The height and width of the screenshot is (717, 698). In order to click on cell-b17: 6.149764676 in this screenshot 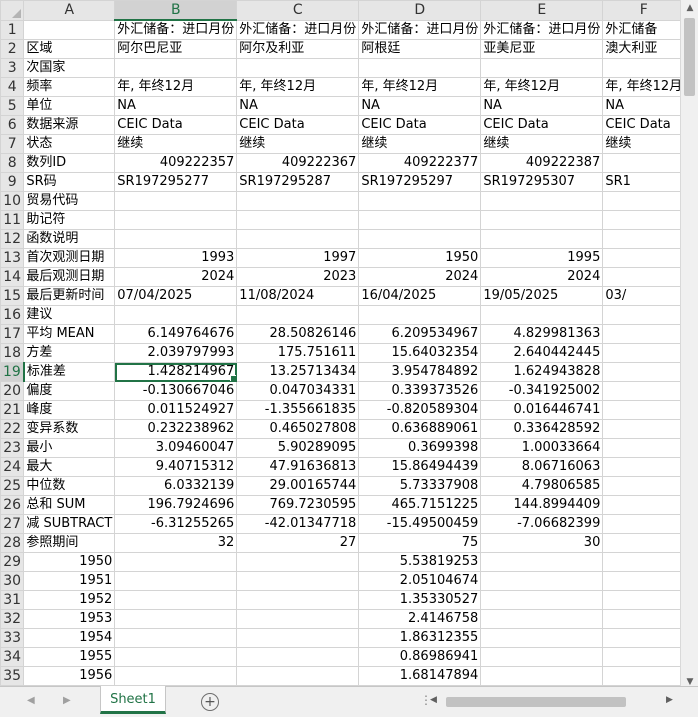, I will do `click(176, 334)`.